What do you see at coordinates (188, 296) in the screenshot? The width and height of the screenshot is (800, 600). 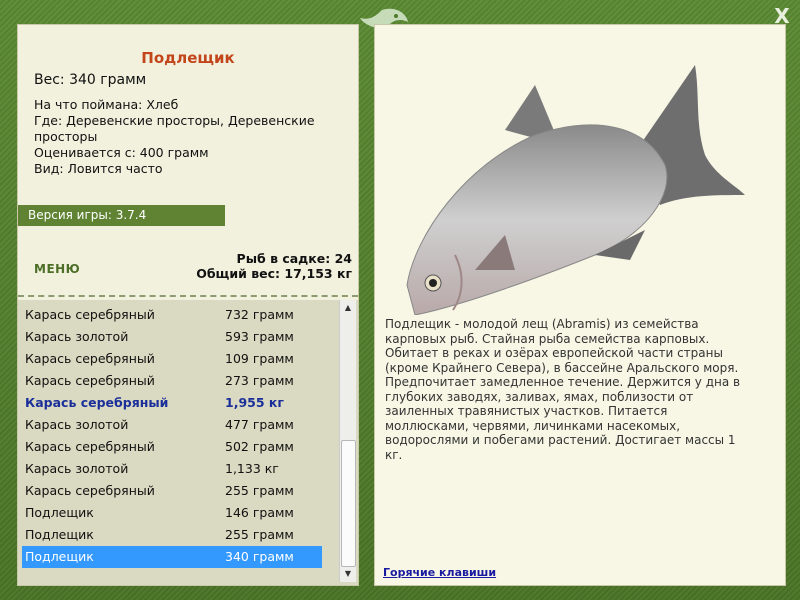 I see `divider` at bounding box center [188, 296].